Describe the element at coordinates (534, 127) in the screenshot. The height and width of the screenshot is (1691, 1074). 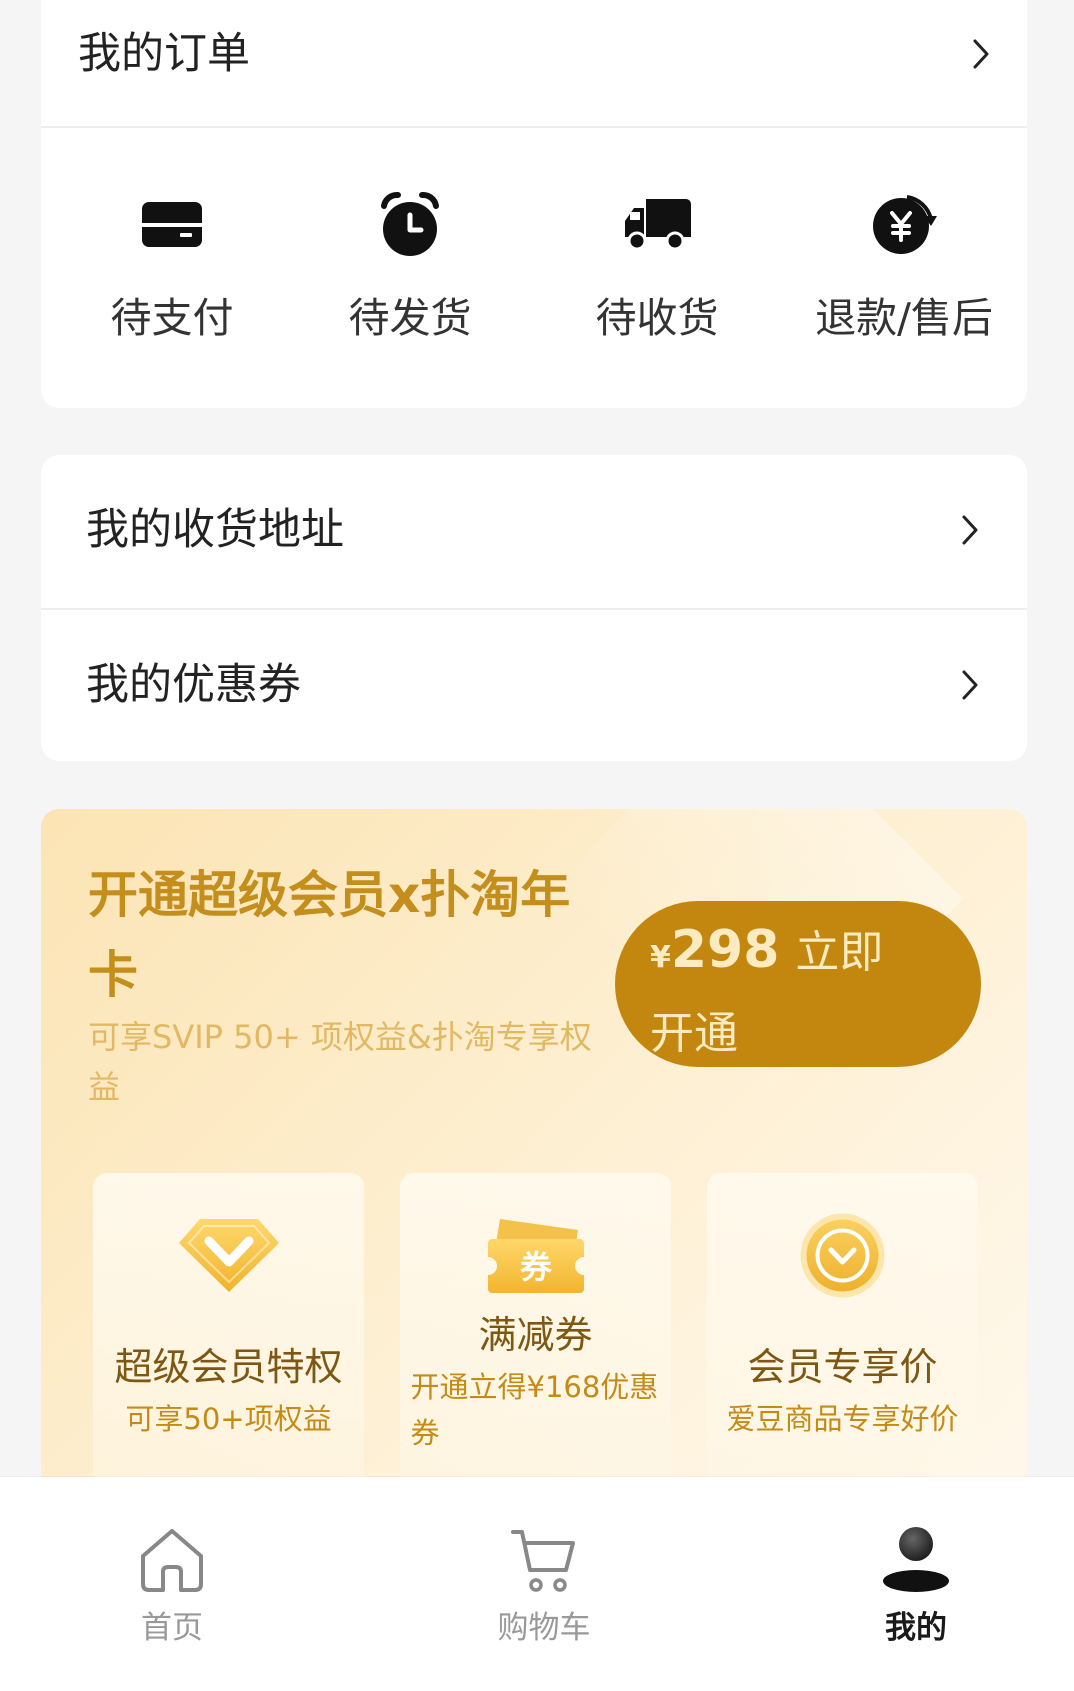
I see `divider` at that location.